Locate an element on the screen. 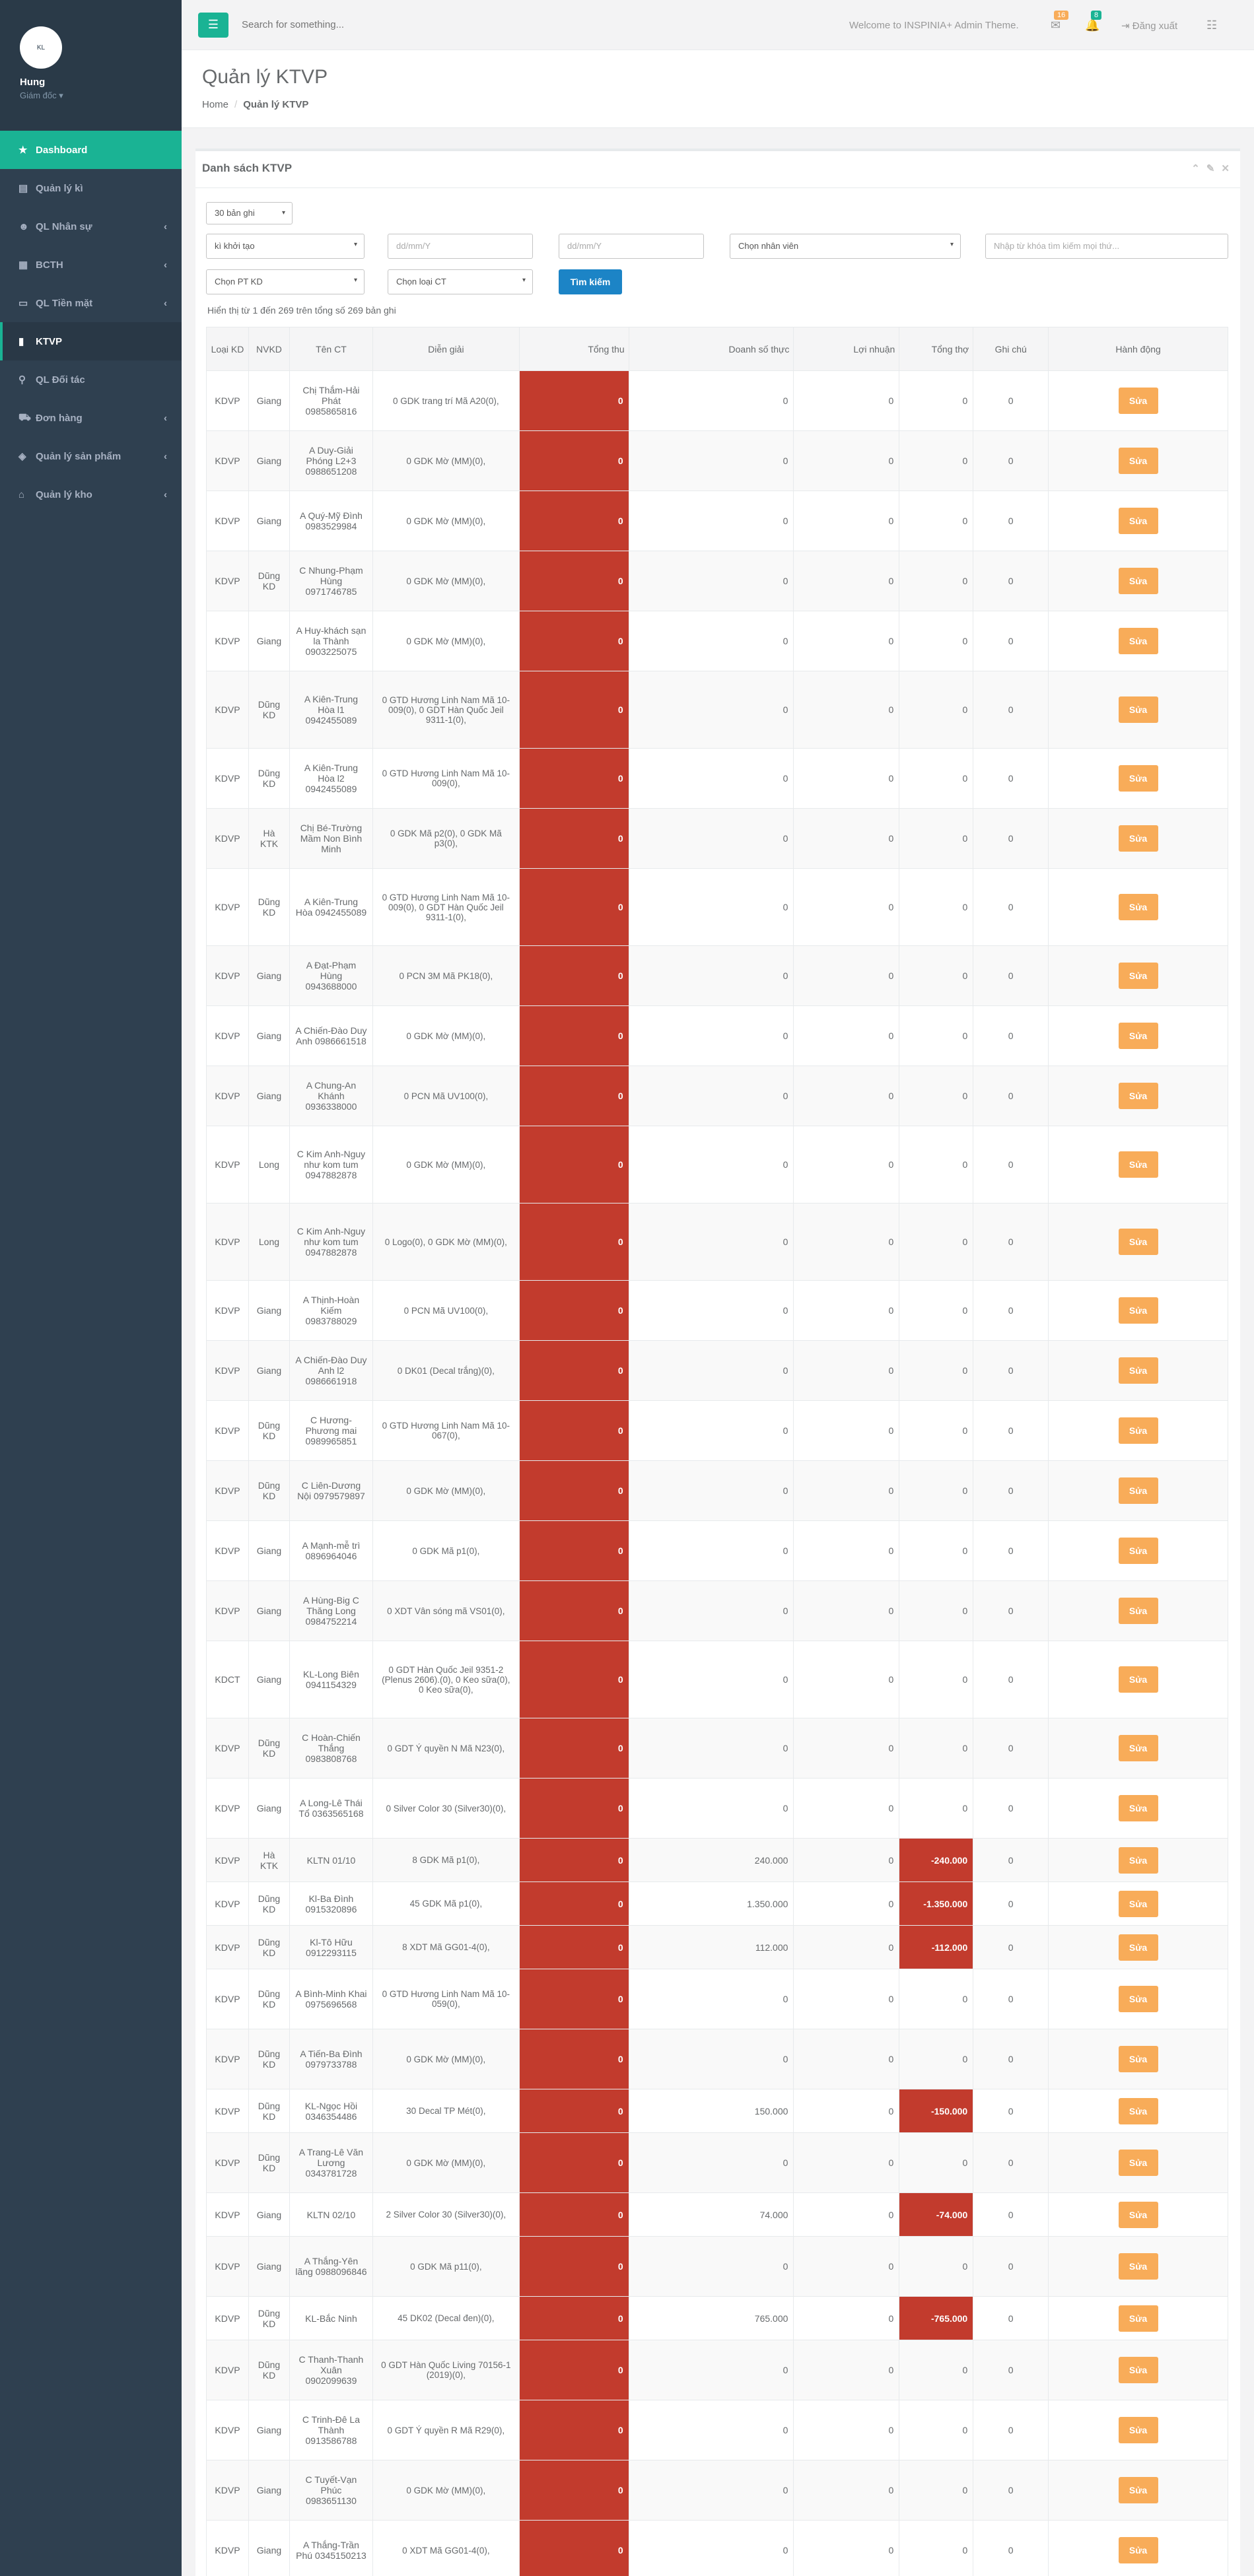 The height and width of the screenshot is (2576, 1254). date-to-input: dd/mm/Y is located at coordinates (631, 247).